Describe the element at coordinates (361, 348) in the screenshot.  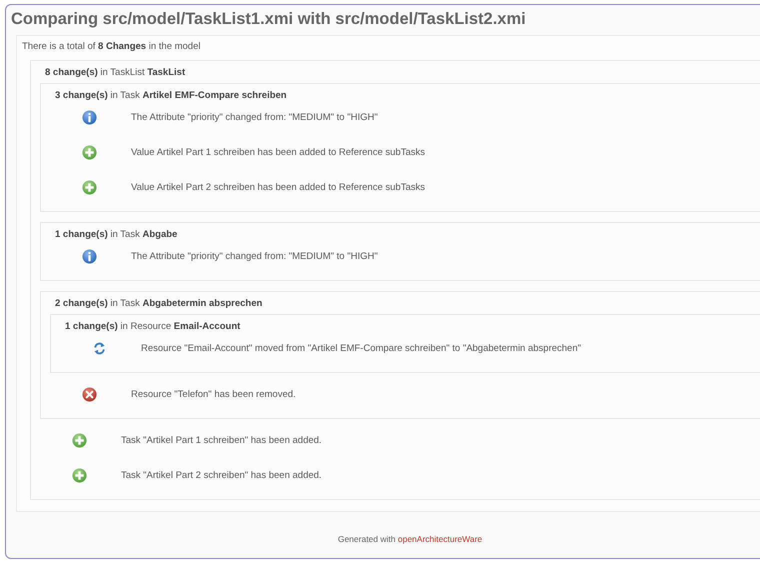
I see `change-description: Resource "Email-Account" moved from "Artikel EMF-Compare schreiben" to "Abgabetermin absprechen"` at that location.